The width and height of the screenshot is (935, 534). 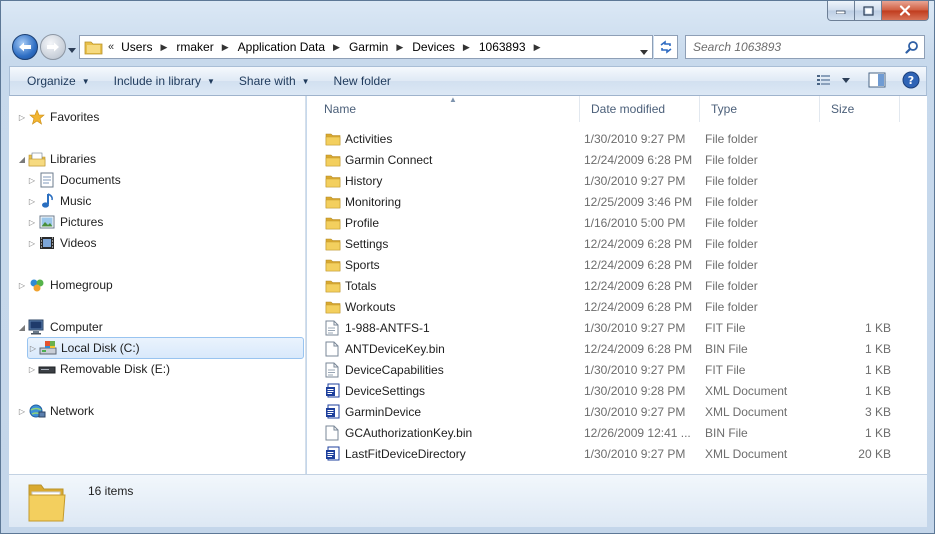 What do you see at coordinates (293, 47) in the screenshot?
I see `breadcrumb-application-data: Application Data ▶` at bounding box center [293, 47].